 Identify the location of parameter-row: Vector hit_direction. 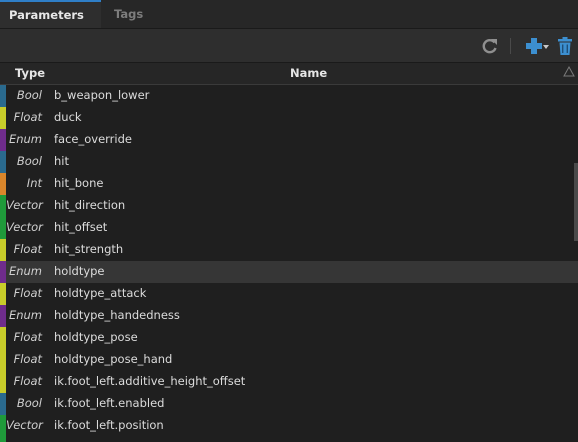
(289, 206).